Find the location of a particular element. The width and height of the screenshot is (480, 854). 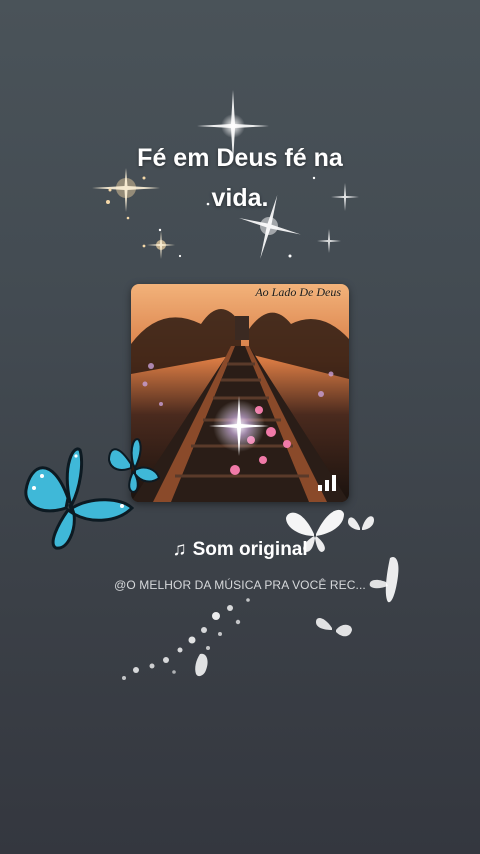

cover-image is located at coordinates (240, 393).